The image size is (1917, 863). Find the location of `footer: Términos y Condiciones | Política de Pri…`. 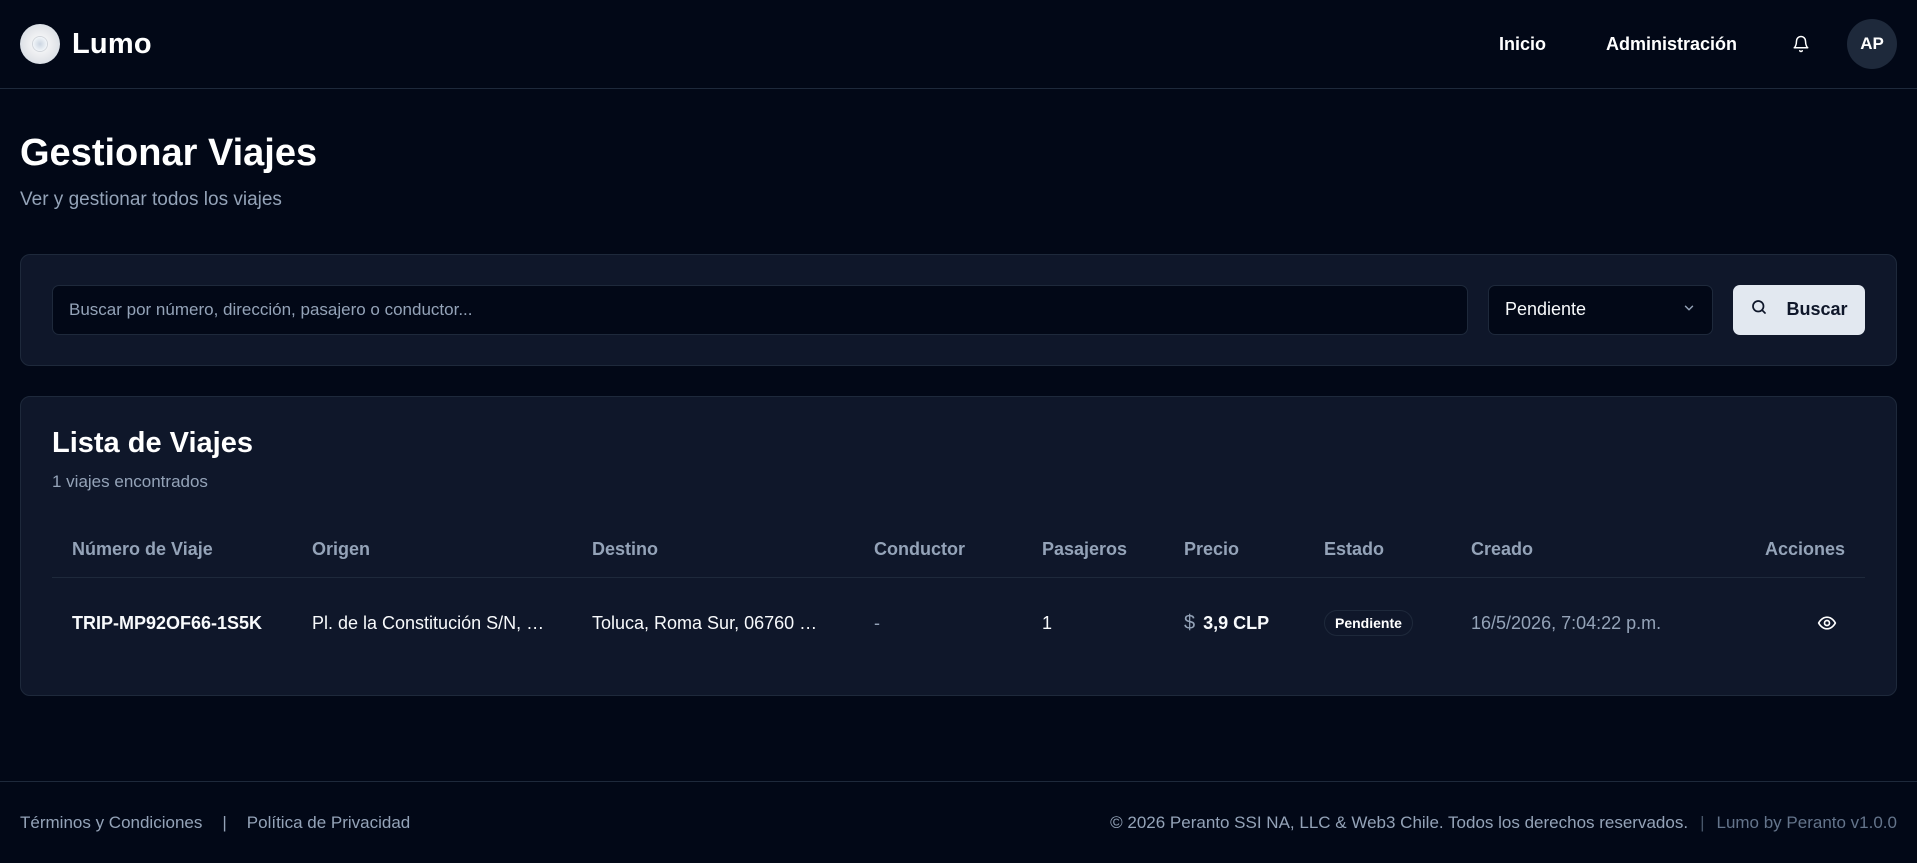

footer: Términos y Condiciones | Política de Pri… is located at coordinates (958, 822).